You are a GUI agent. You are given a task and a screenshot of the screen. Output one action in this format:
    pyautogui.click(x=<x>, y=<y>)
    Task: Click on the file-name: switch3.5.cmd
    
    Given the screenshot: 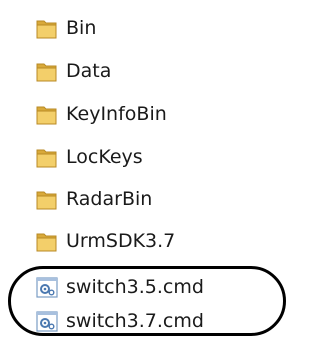 What is the action you would take?
    pyautogui.click(x=135, y=287)
    